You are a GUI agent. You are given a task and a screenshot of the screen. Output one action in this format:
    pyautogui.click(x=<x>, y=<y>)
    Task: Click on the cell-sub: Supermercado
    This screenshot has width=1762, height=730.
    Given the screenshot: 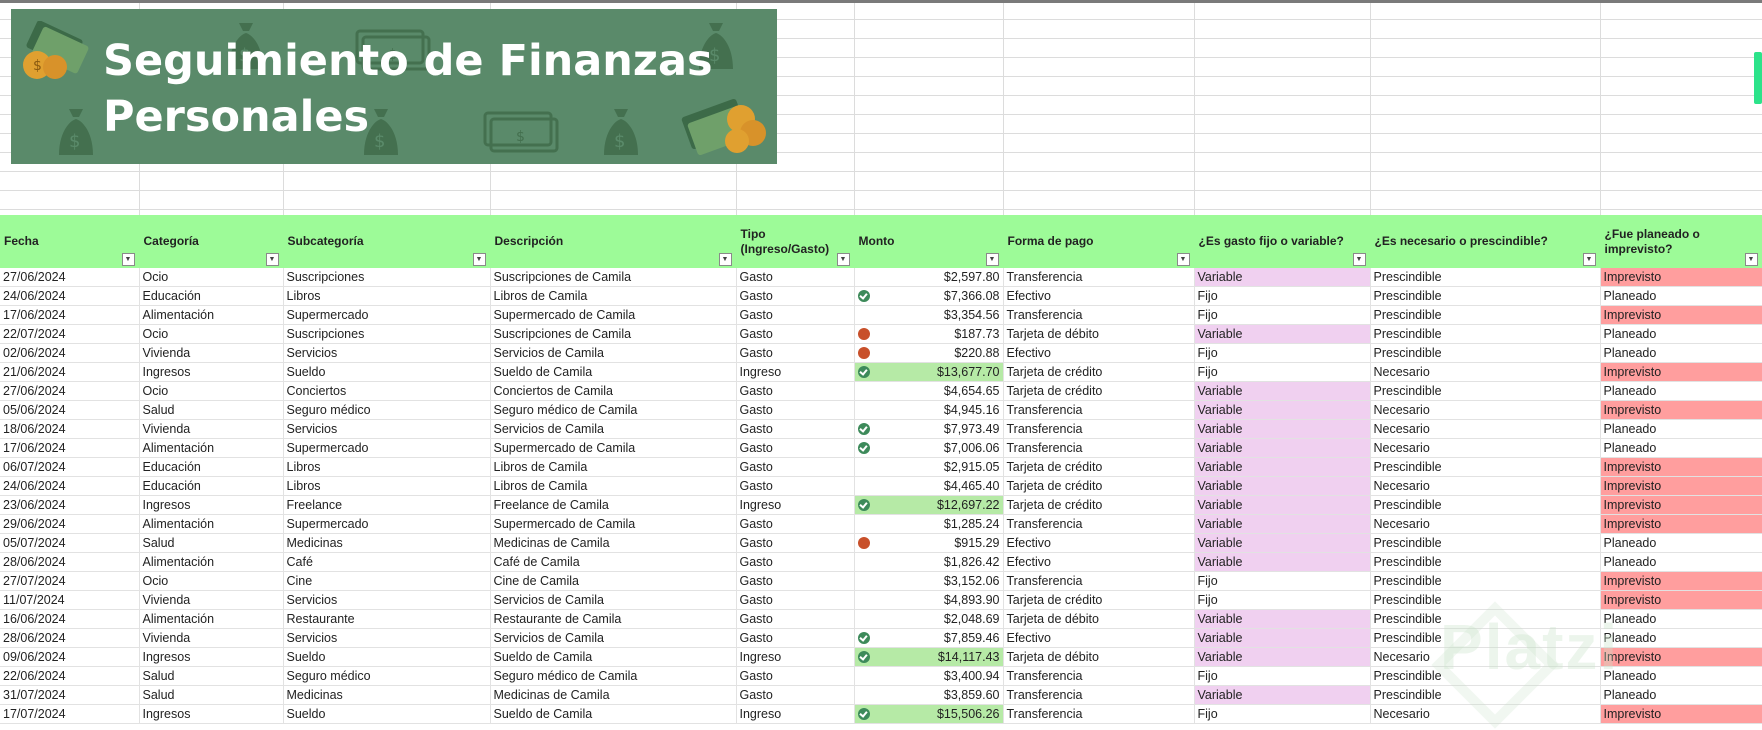 What is the action you would take?
    pyautogui.click(x=387, y=315)
    